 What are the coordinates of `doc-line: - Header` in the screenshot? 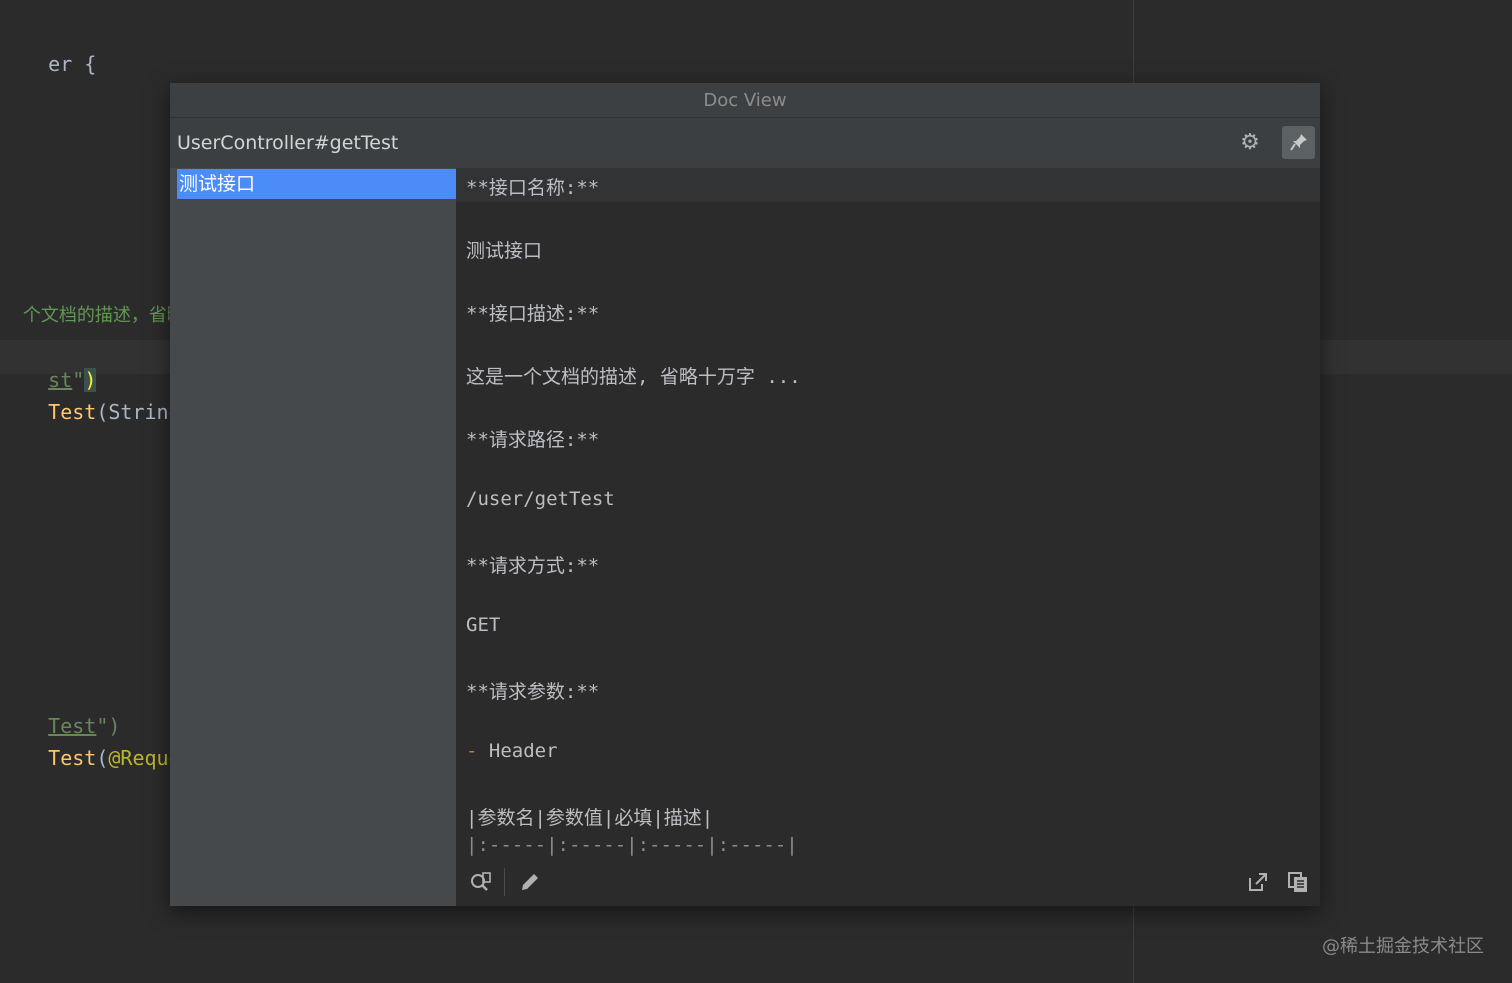 It's located at (512, 751).